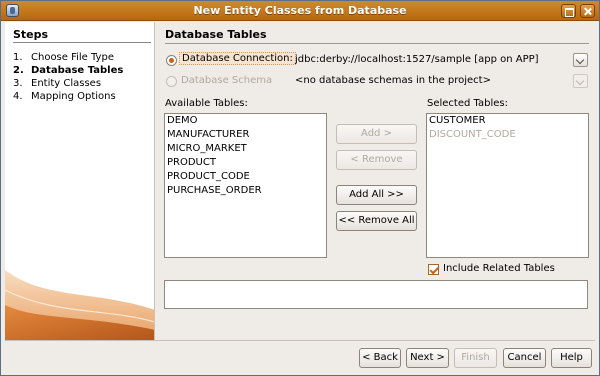 The height and width of the screenshot is (376, 600). What do you see at coordinates (393, 80) in the screenshot?
I see `schema-combo-value: <no database schemas in the project>` at bounding box center [393, 80].